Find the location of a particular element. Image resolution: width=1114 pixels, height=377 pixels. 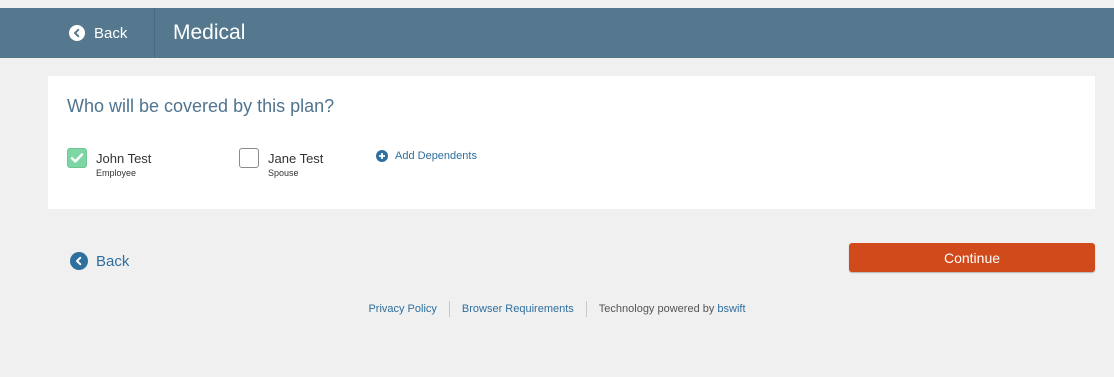

coverage-question: Who will be covered by this plan? is located at coordinates (201, 106).